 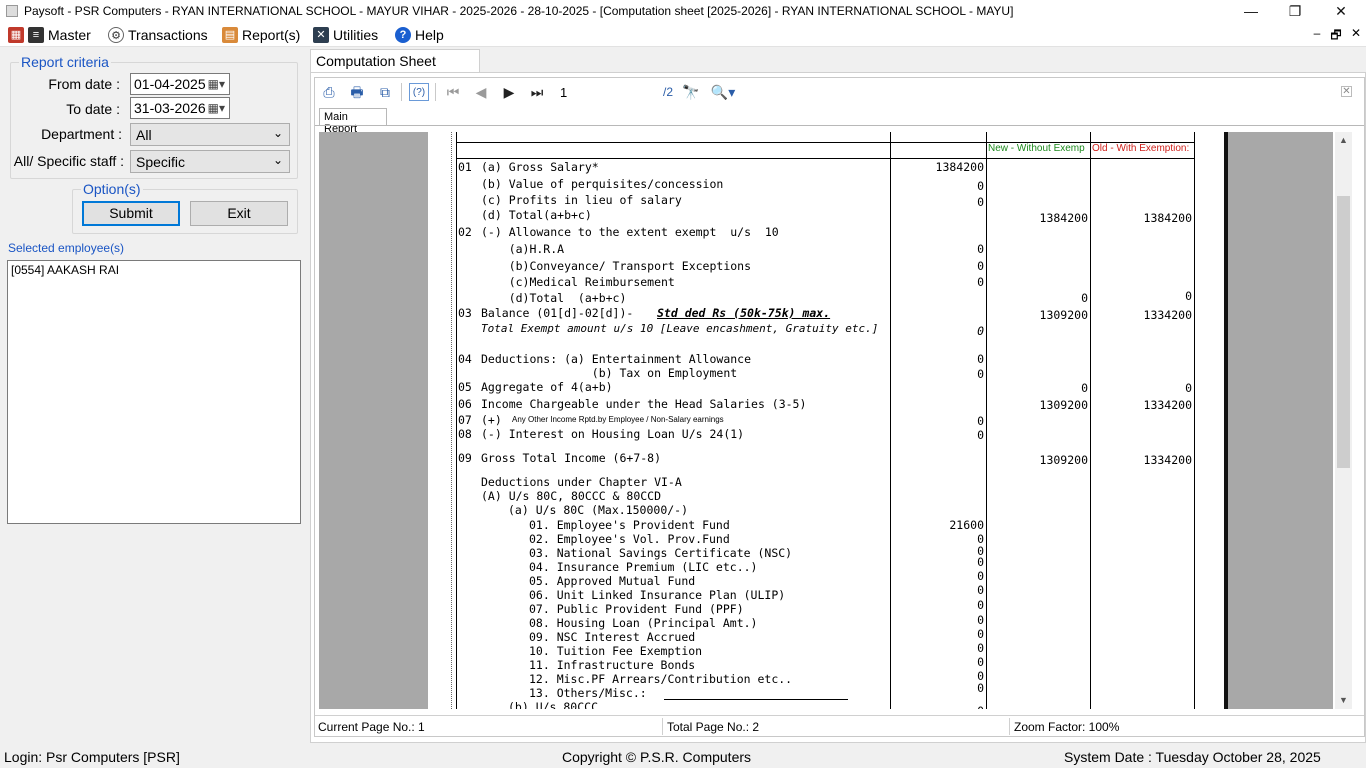 I want to click on row-label: (c) Profits in lieu of salary, so click(x=581, y=200).